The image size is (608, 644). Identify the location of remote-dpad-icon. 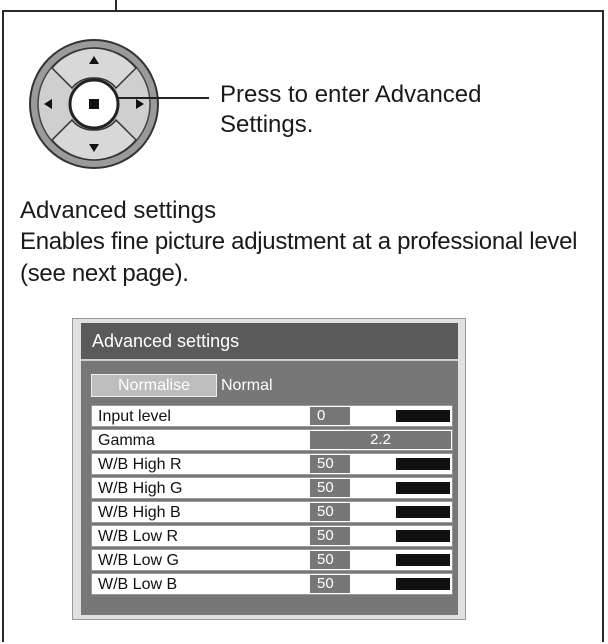
(94, 104).